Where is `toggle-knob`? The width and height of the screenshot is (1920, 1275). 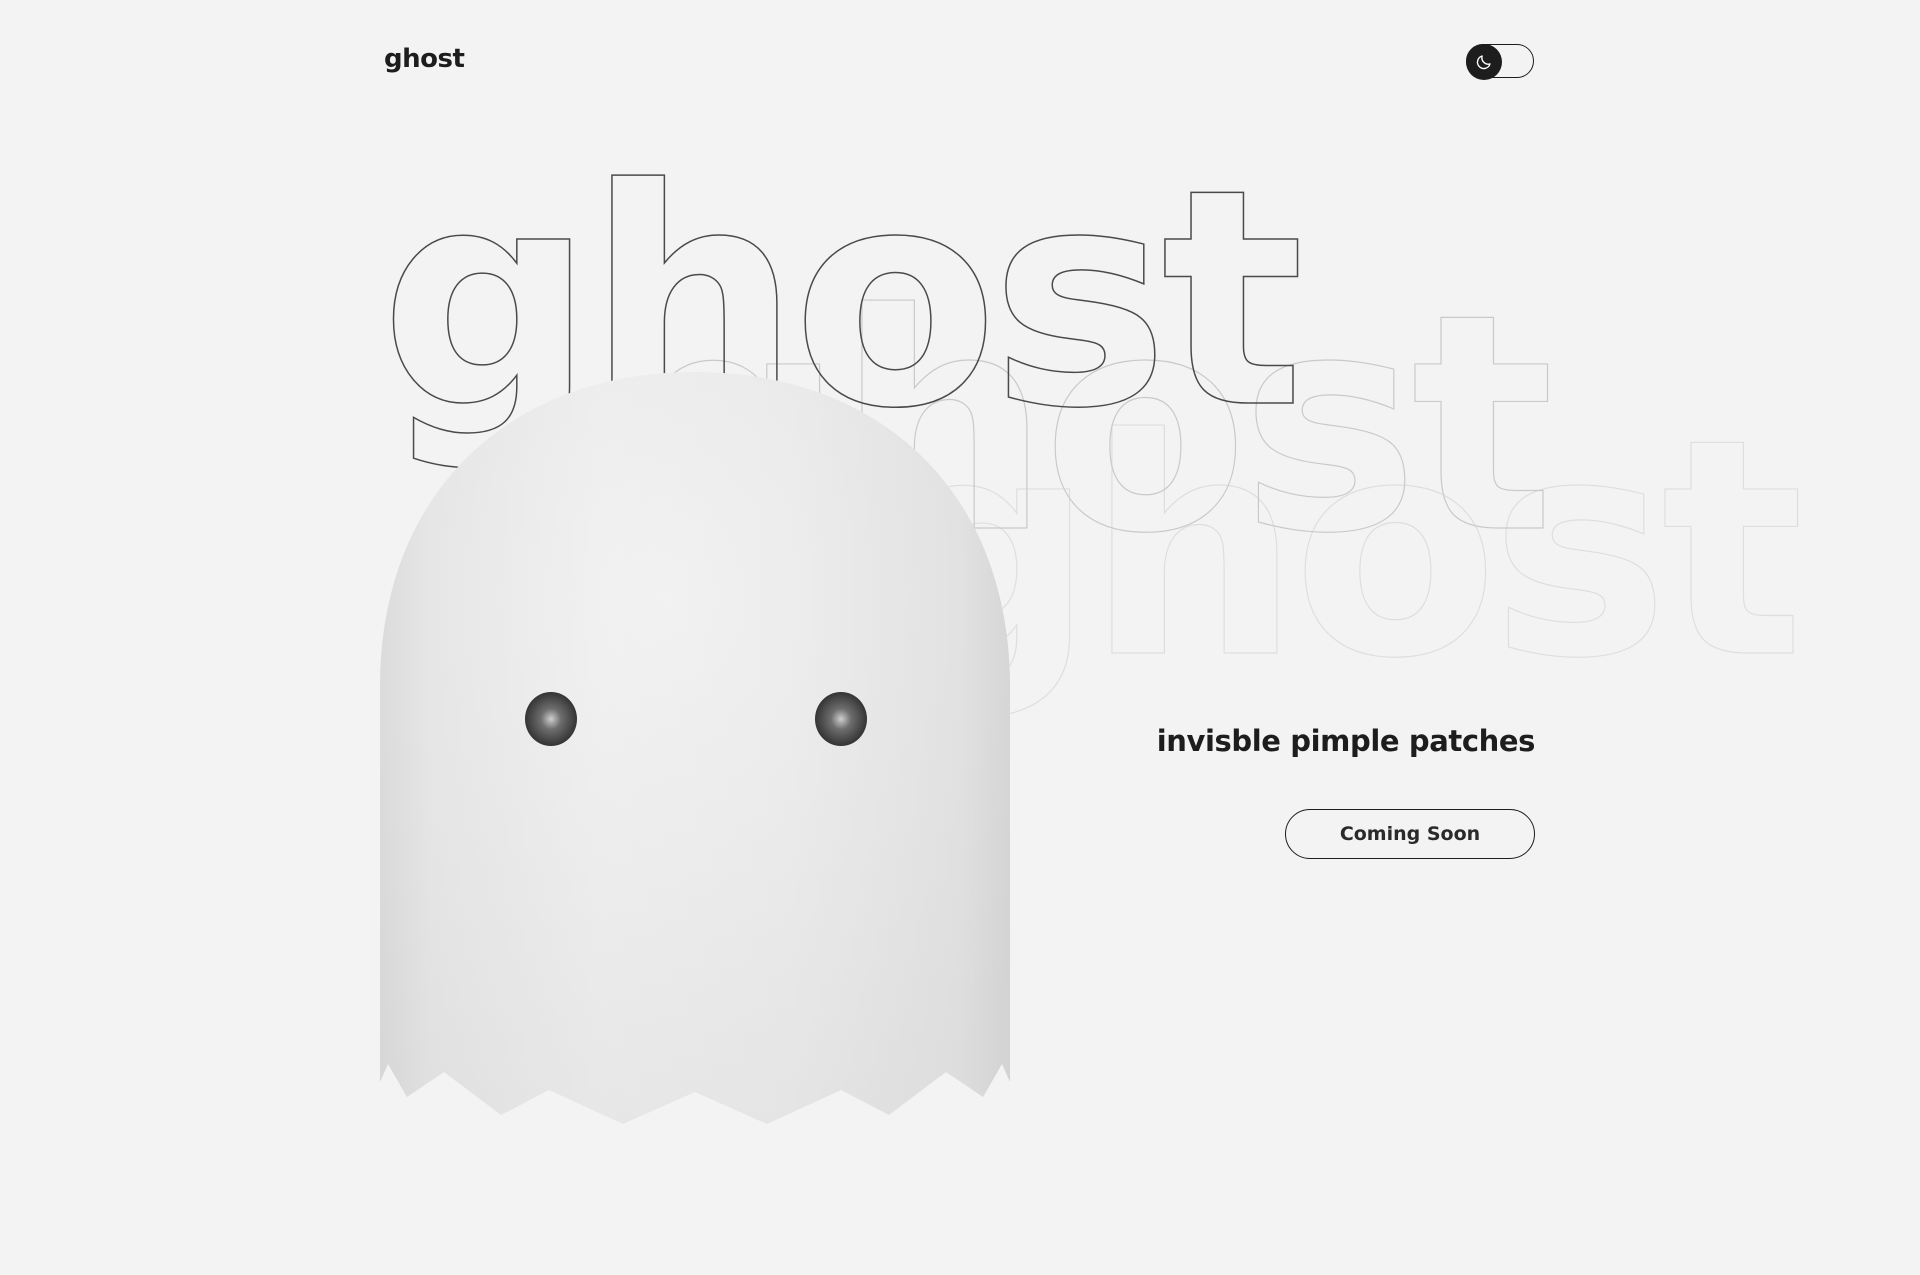
toggle-knob is located at coordinates (1484, 62).